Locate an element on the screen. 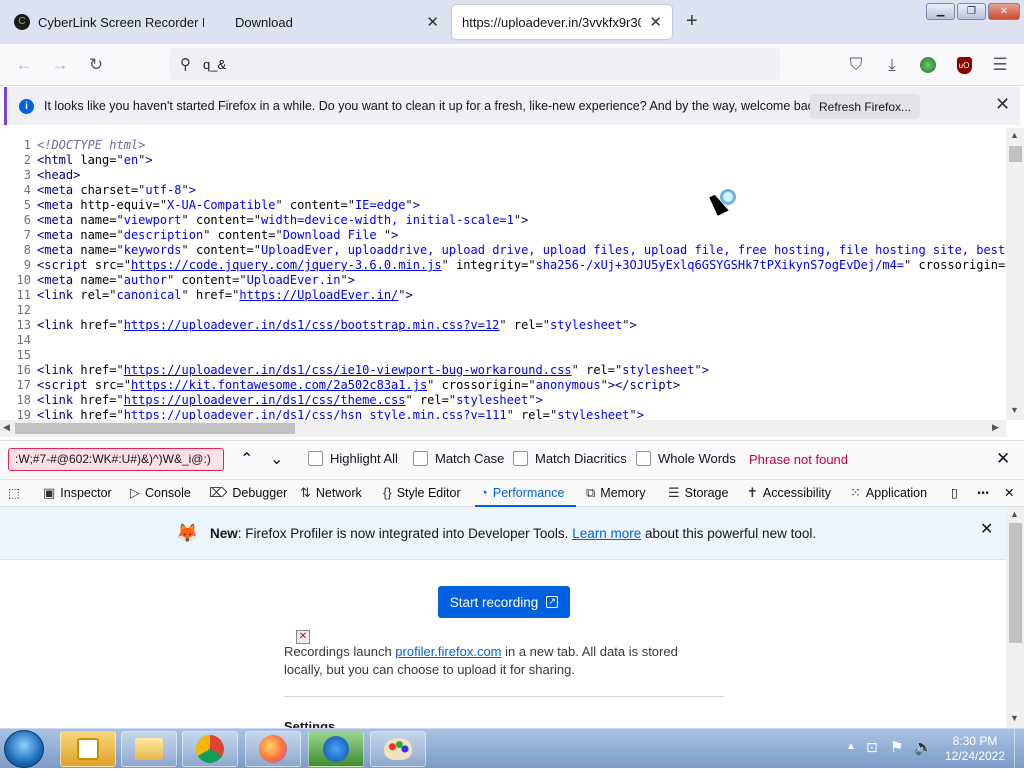 This screenshot has height=769, width=1024. url-bar: ⚲ q_& is located at coordinates (475, 64).